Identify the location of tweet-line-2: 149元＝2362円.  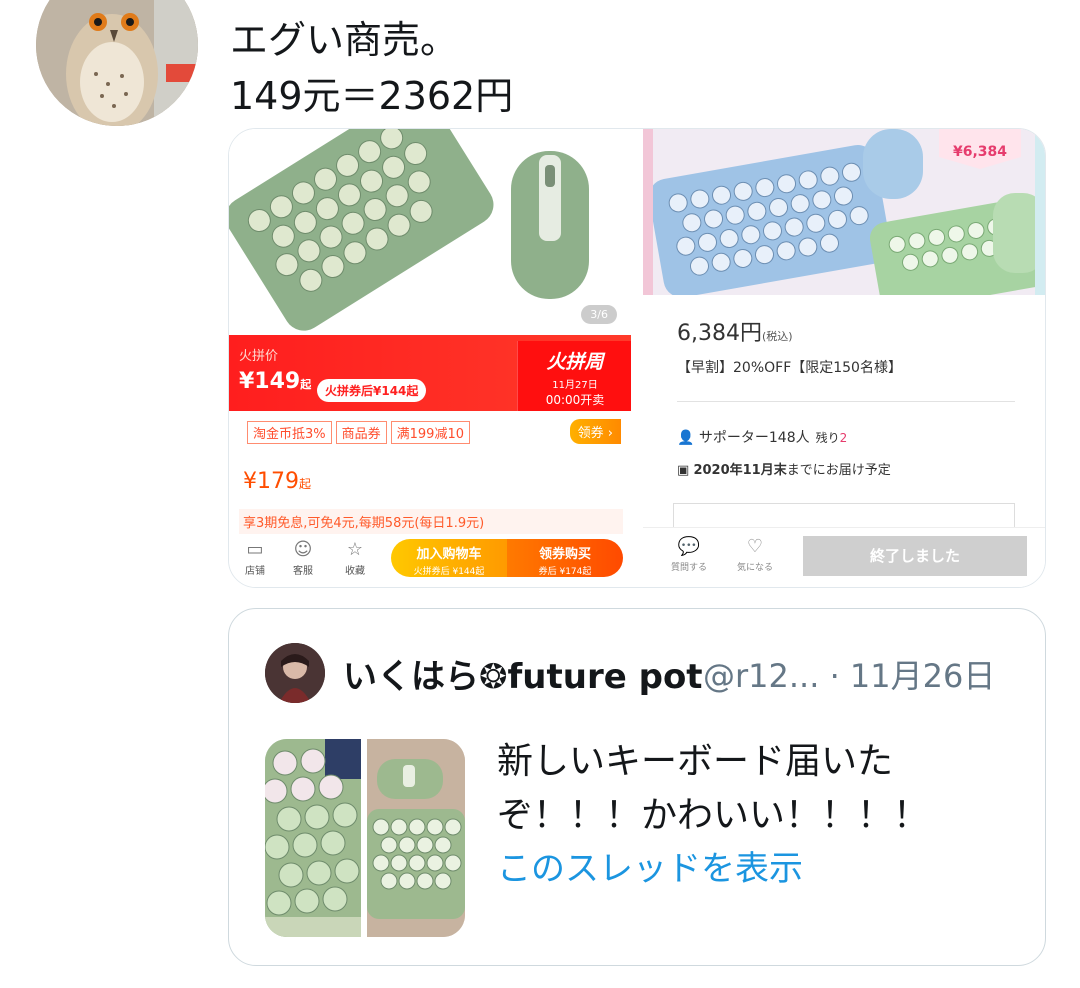
(372, 96).